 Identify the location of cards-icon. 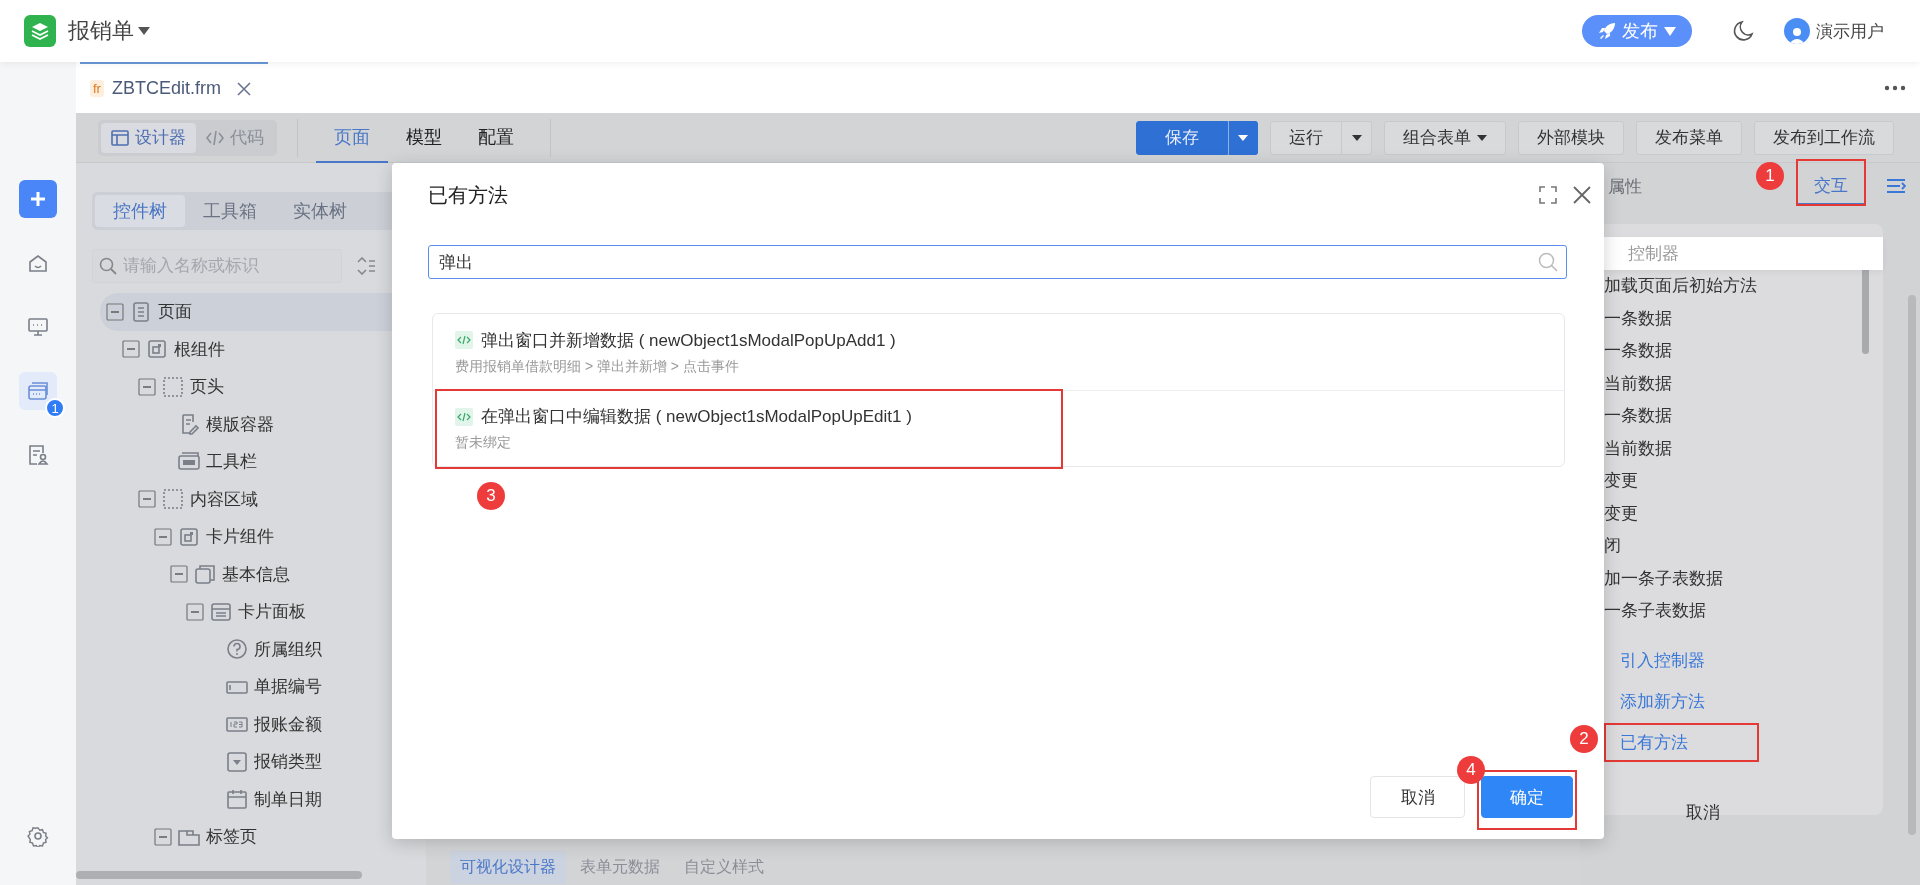
(38, 391).